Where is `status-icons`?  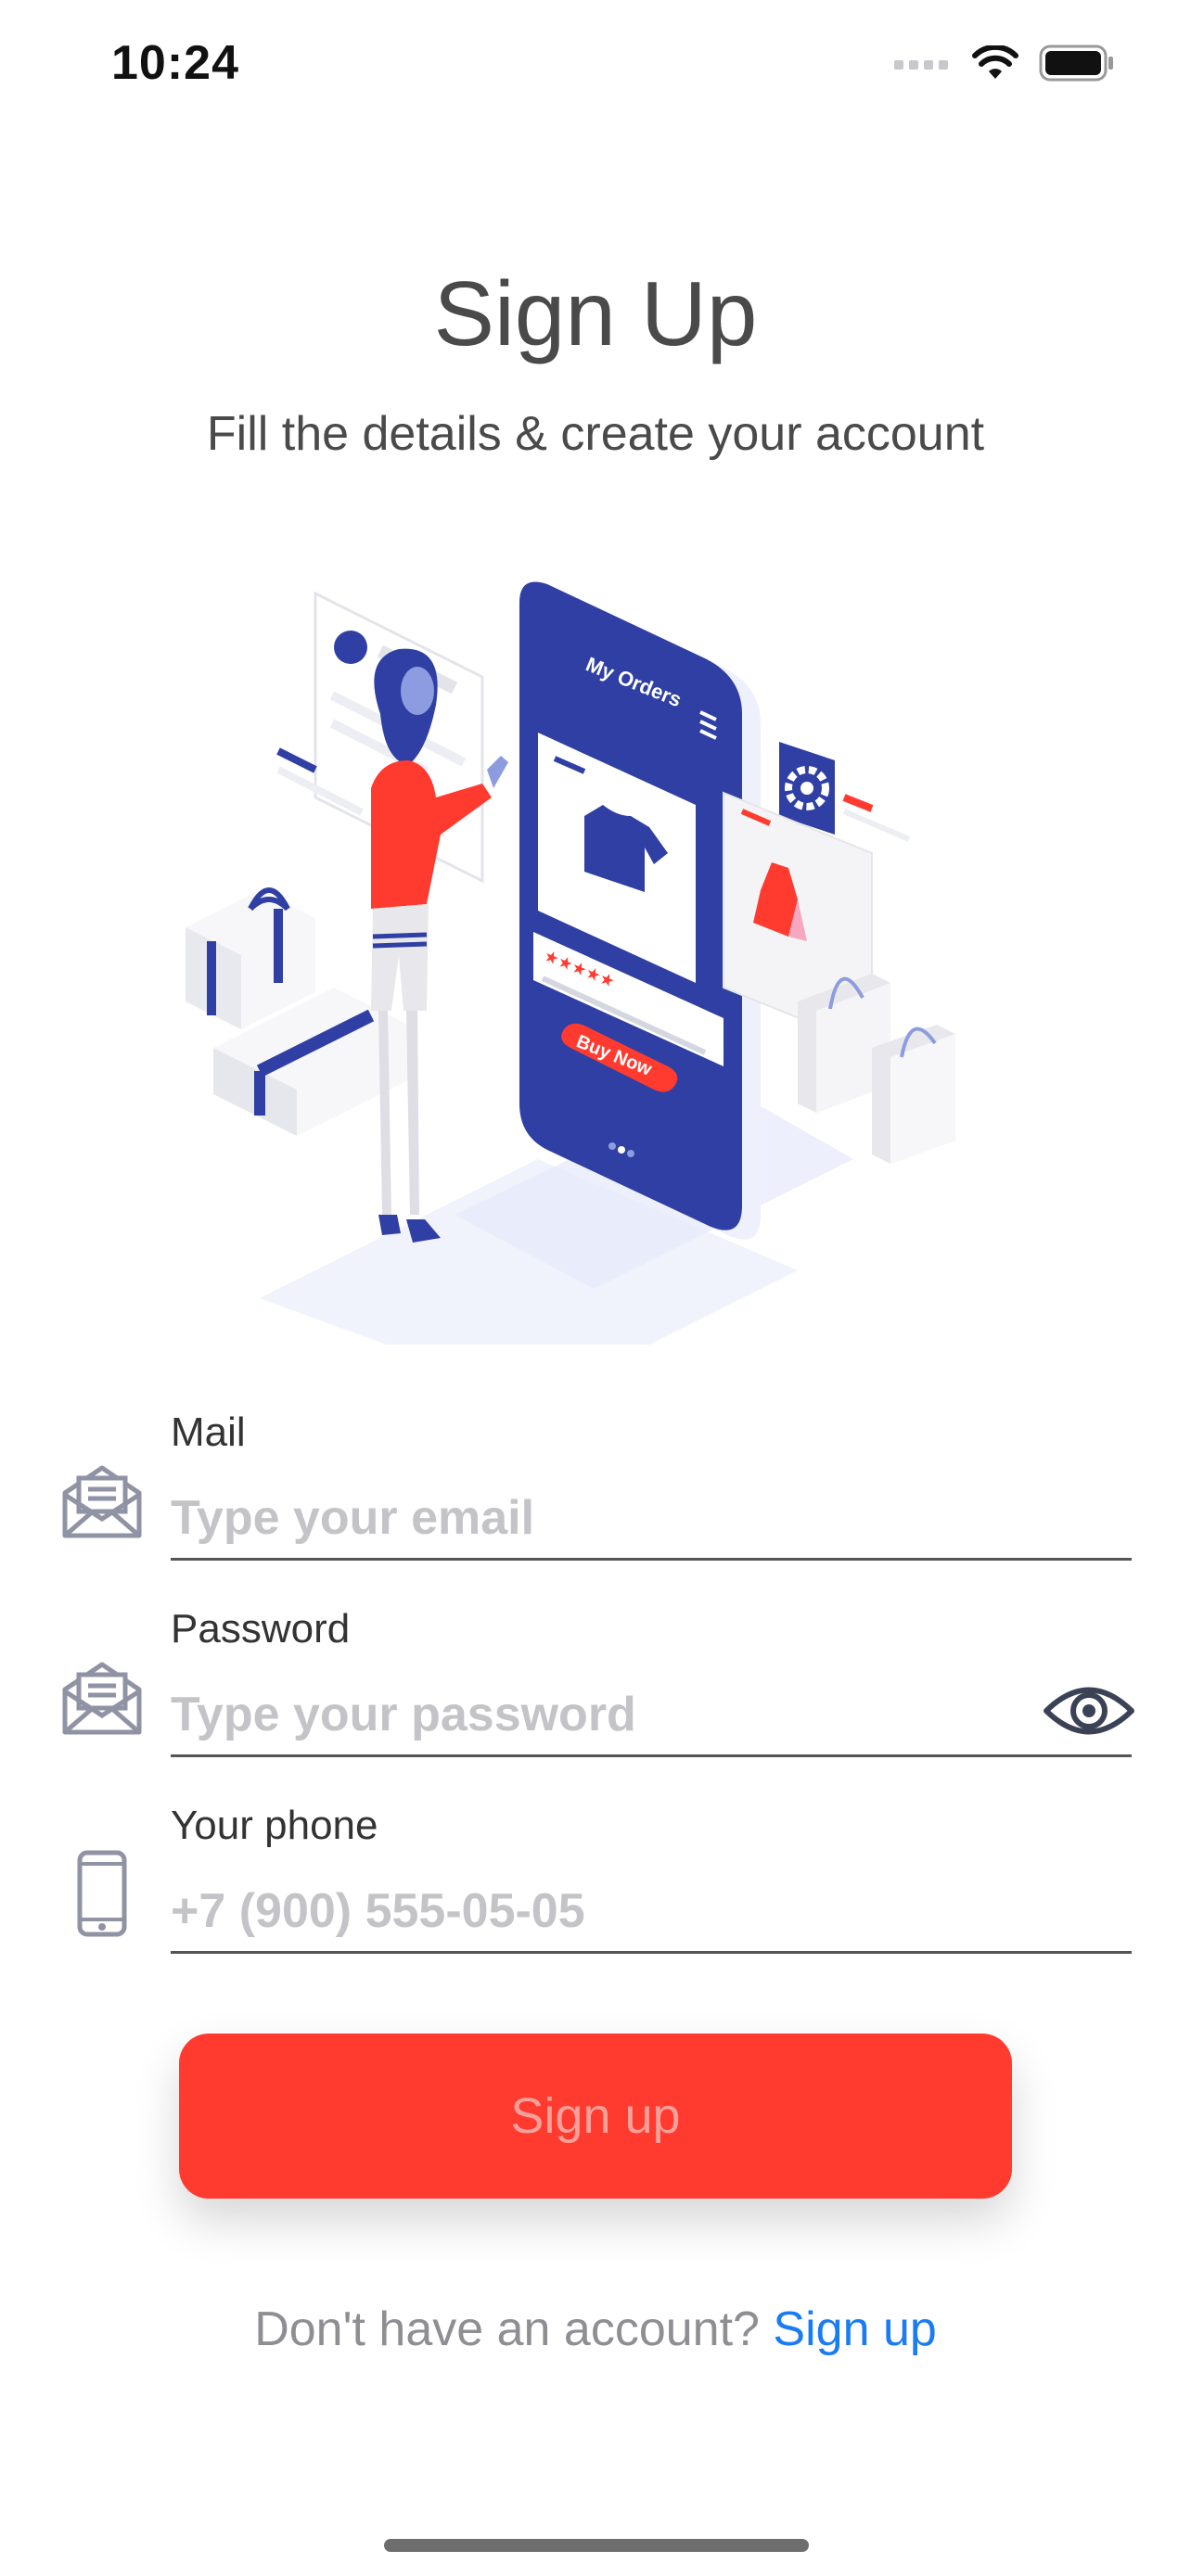 status-icons is located at coordinates (1004, 64).